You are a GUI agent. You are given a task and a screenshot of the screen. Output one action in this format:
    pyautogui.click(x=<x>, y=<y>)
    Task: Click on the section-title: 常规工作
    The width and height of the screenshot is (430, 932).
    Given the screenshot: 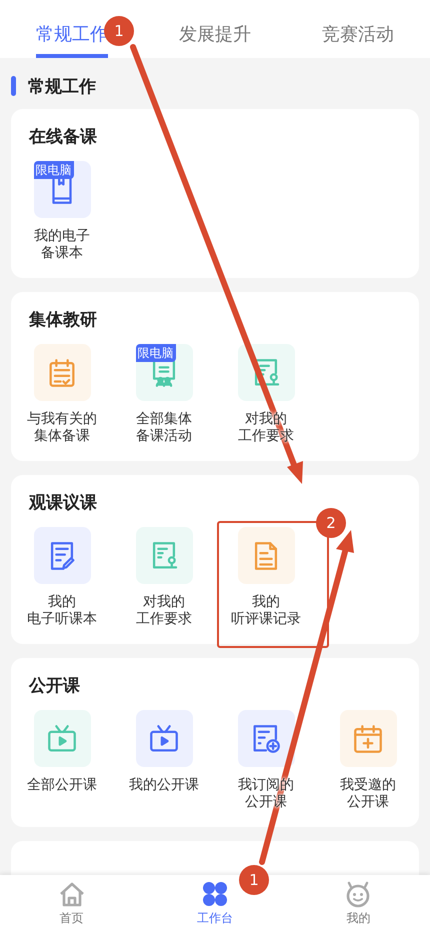 What is the action you would take?
    pyautogui.click(x=62, y=87)
    